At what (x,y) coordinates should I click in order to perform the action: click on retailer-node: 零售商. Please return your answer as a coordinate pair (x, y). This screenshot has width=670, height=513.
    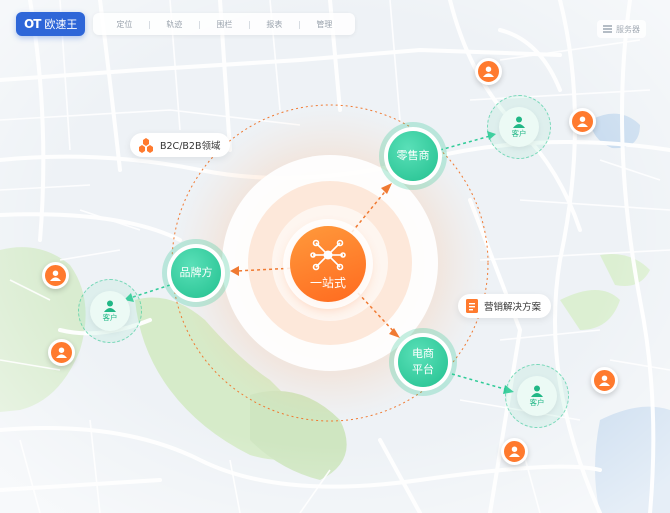
    Looking at the image, I should click on (413, 156).